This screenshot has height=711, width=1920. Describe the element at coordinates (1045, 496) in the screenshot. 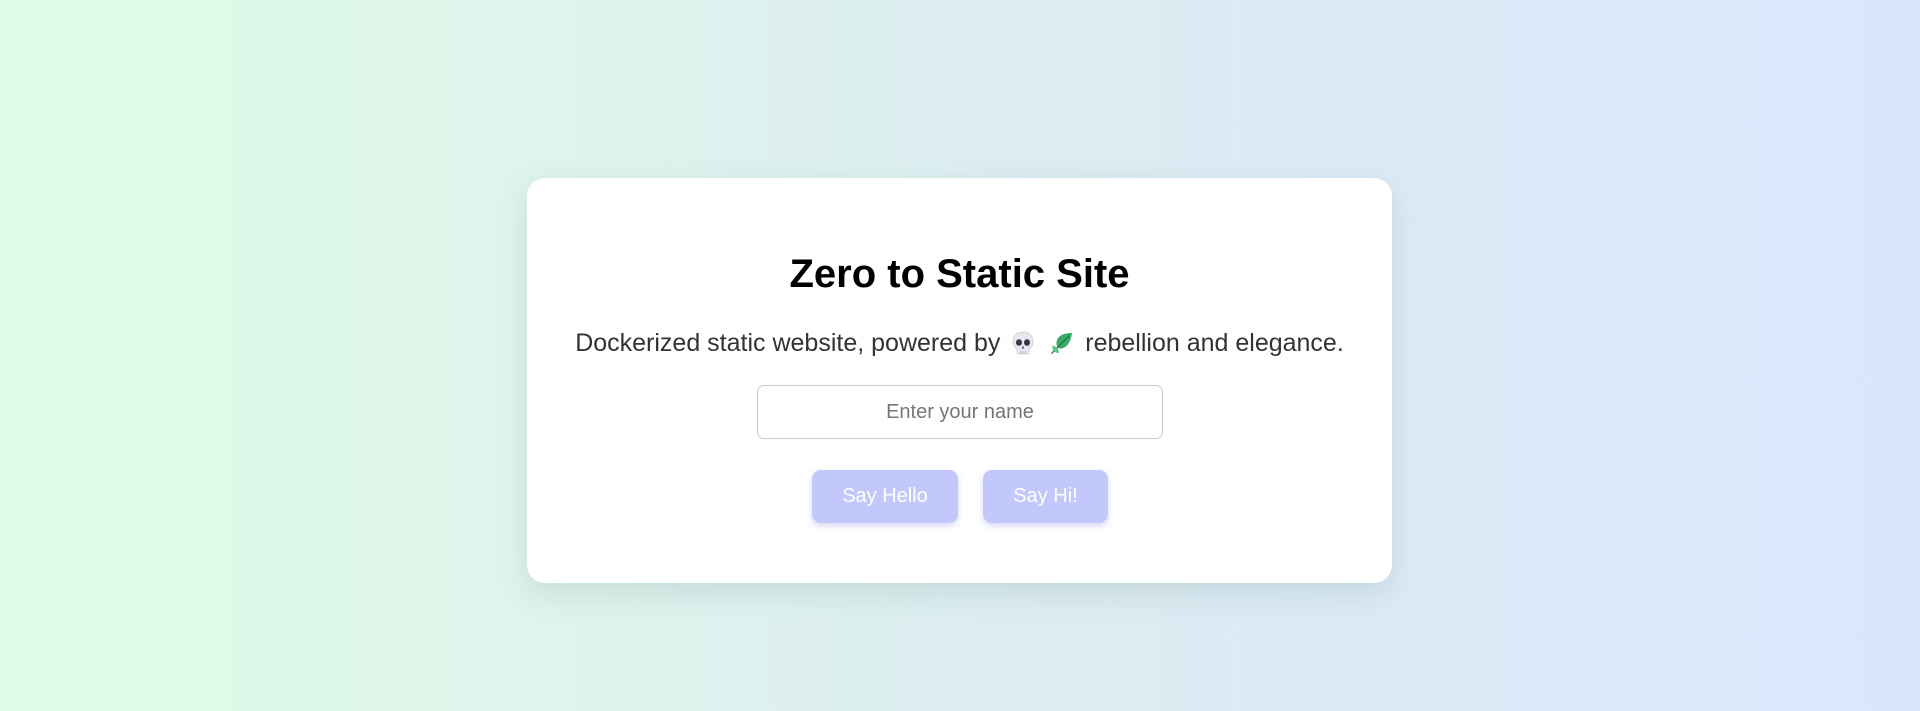

I see `say-hi-button: Say Hi!` at that location.